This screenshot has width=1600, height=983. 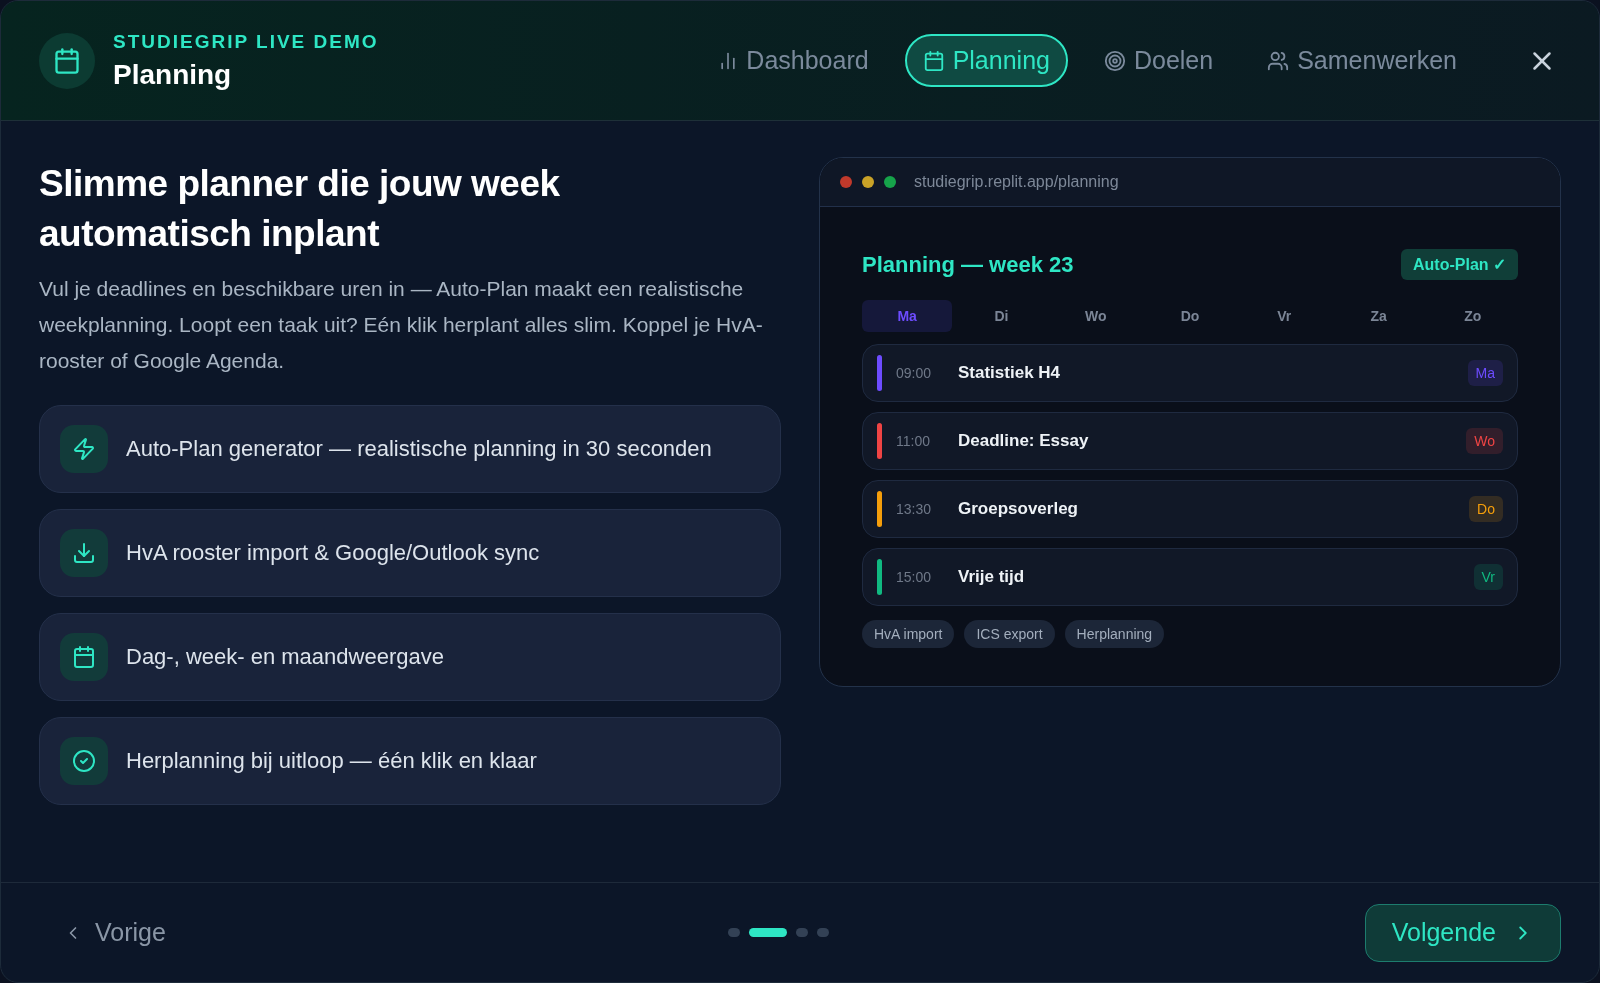 I want to click on auto-plan-badge: Auto-Plan ✓, so click(x=1459, y=264).